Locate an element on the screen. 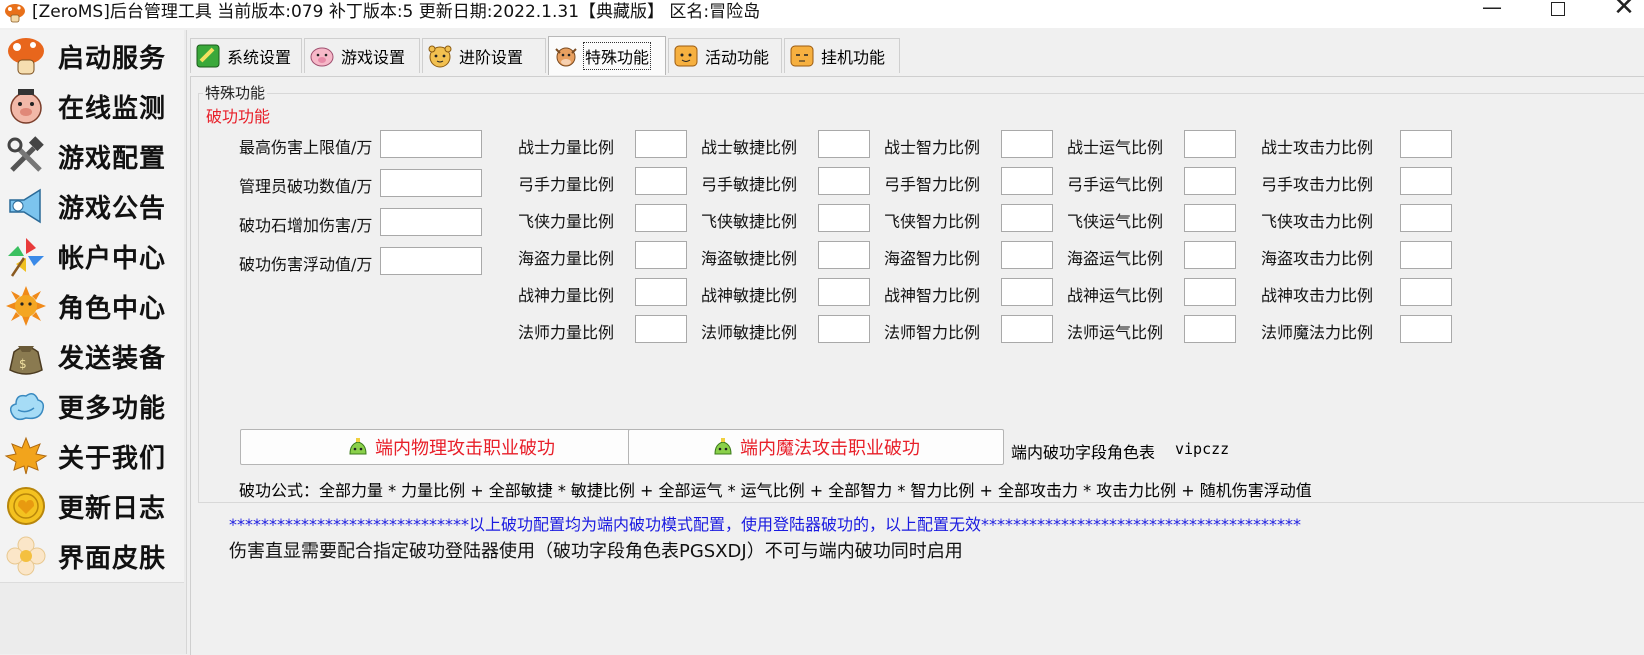  sidebar-item-more-features: 更多功能 is located at coordinates (92, 406).